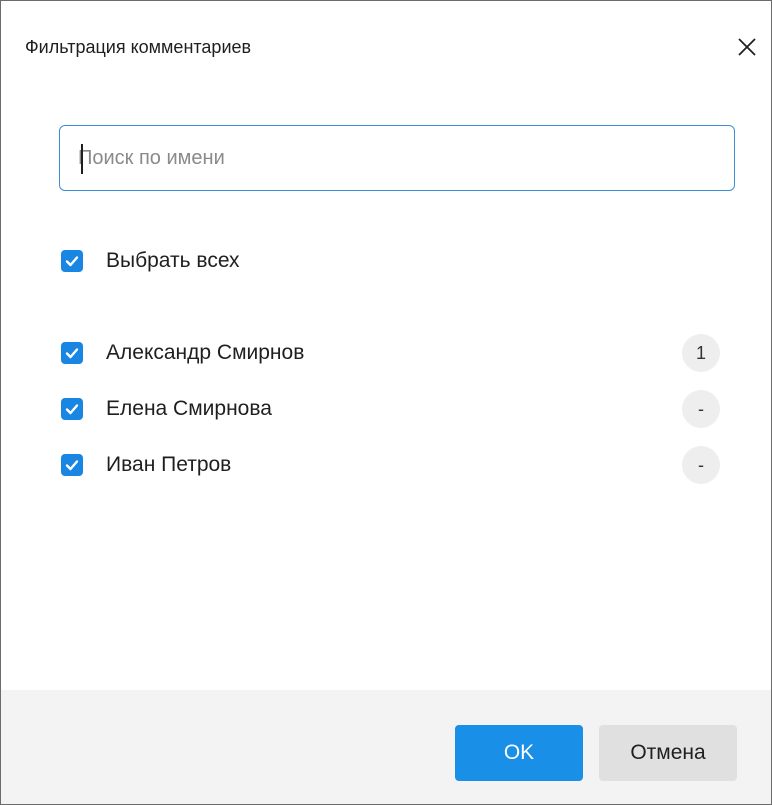 The height and width of the screenshot is (805, 772). Describe the element at coordinates (386, 46) in the screenshot. I see `dialog-titlebar: Фильтрация комментариев` at that location.